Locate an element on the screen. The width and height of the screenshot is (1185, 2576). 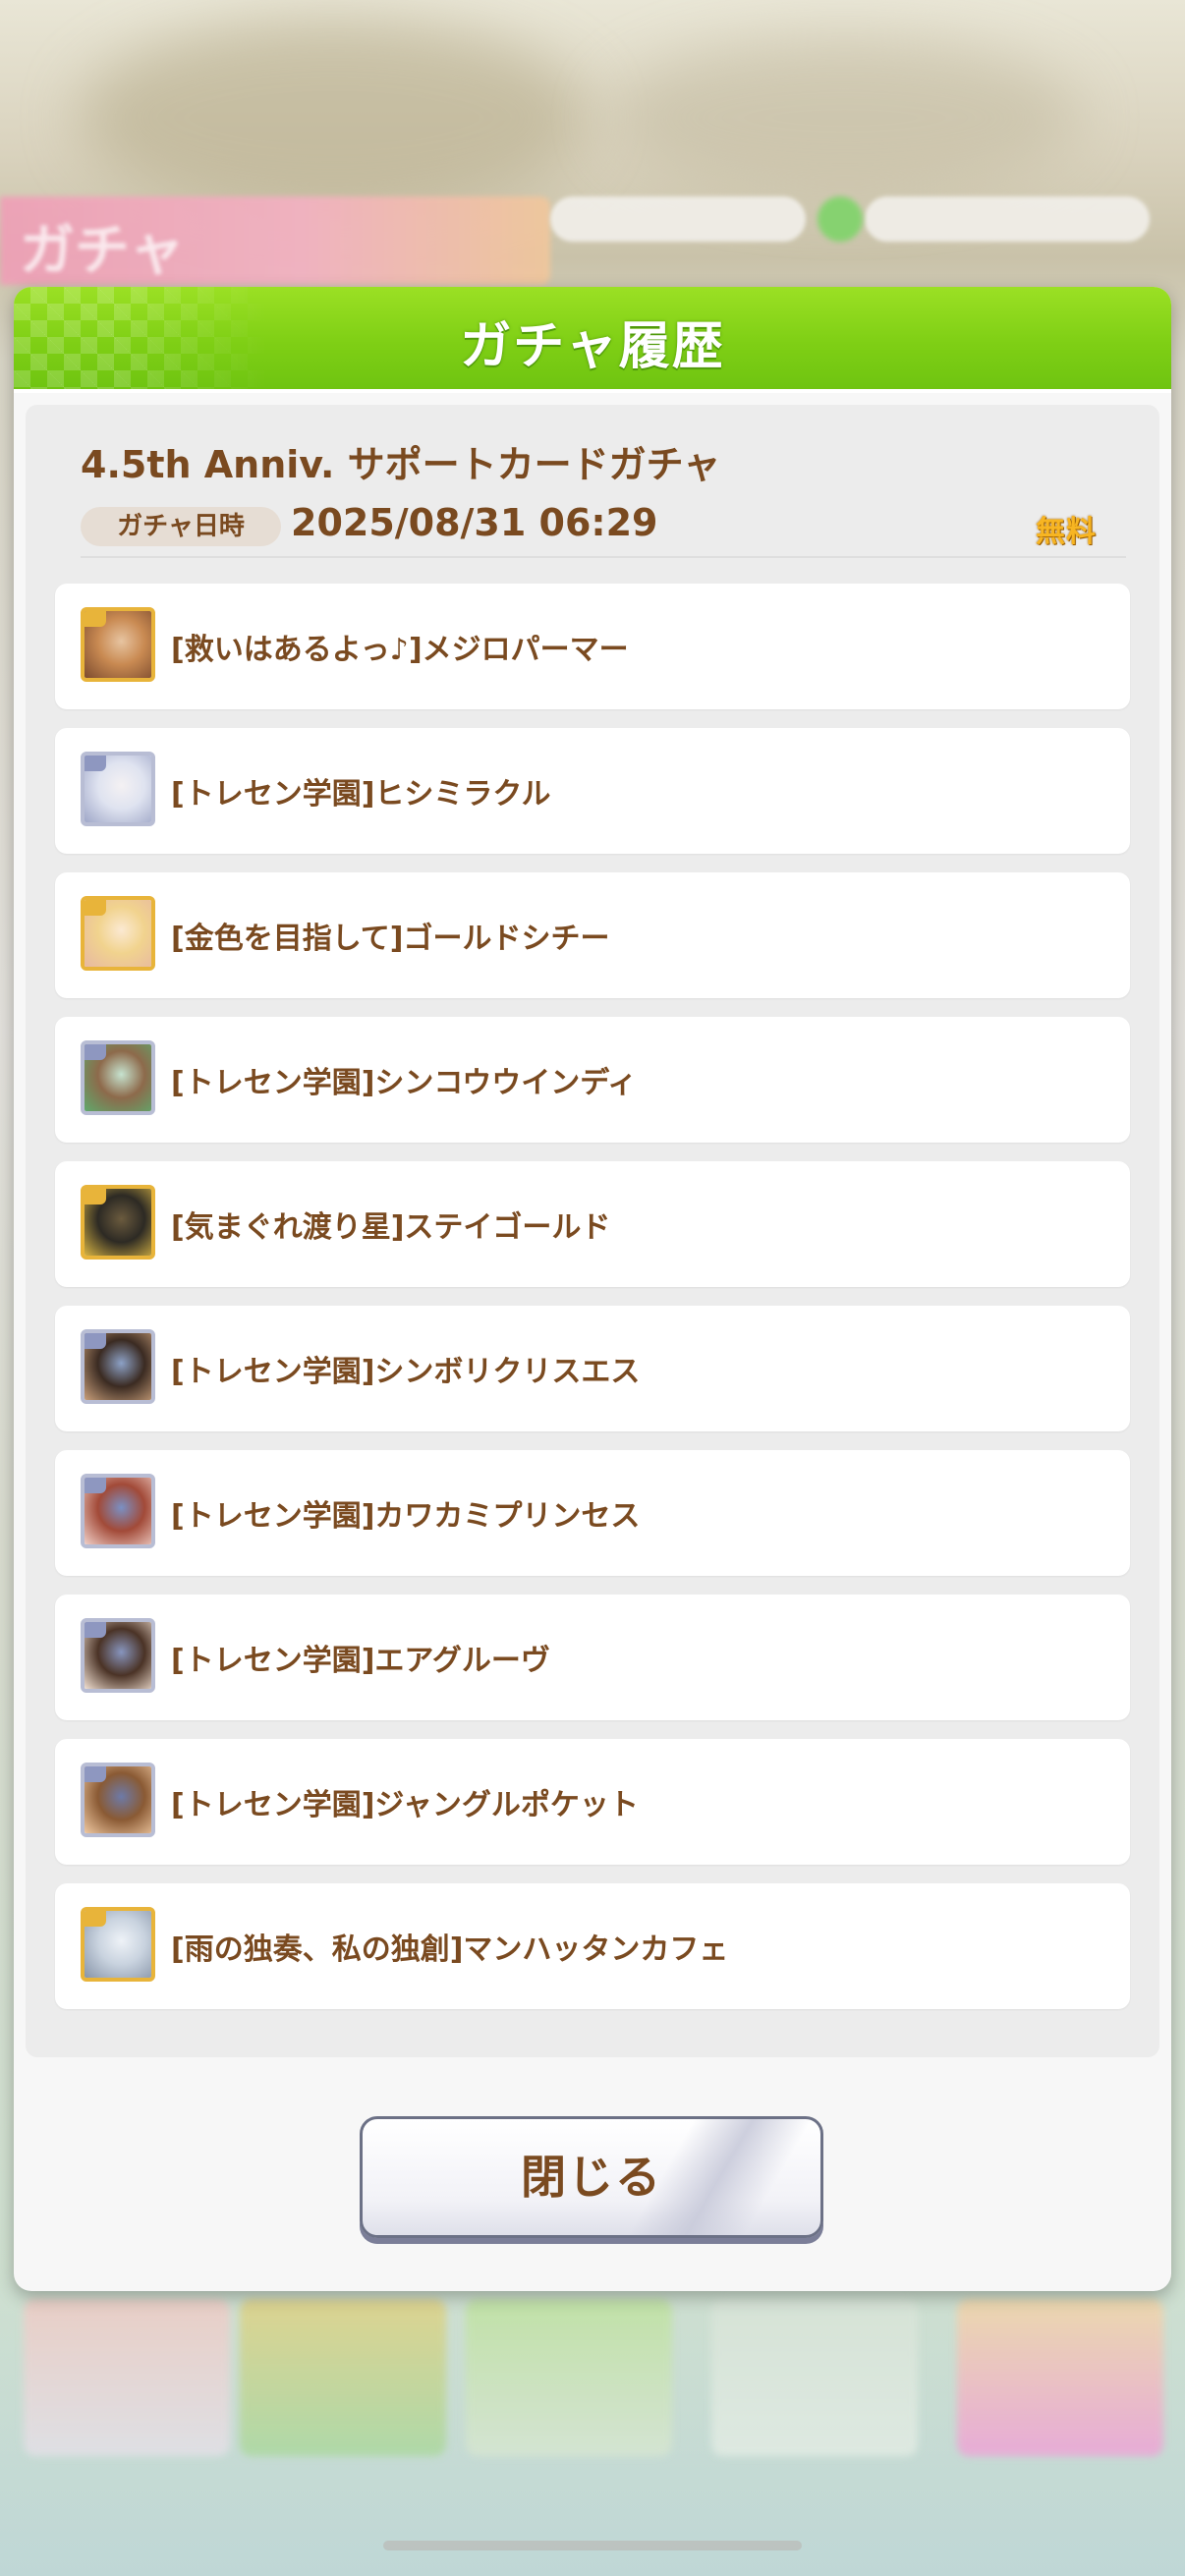
free-badge: 無料 is located at coordinates (1067, 532).